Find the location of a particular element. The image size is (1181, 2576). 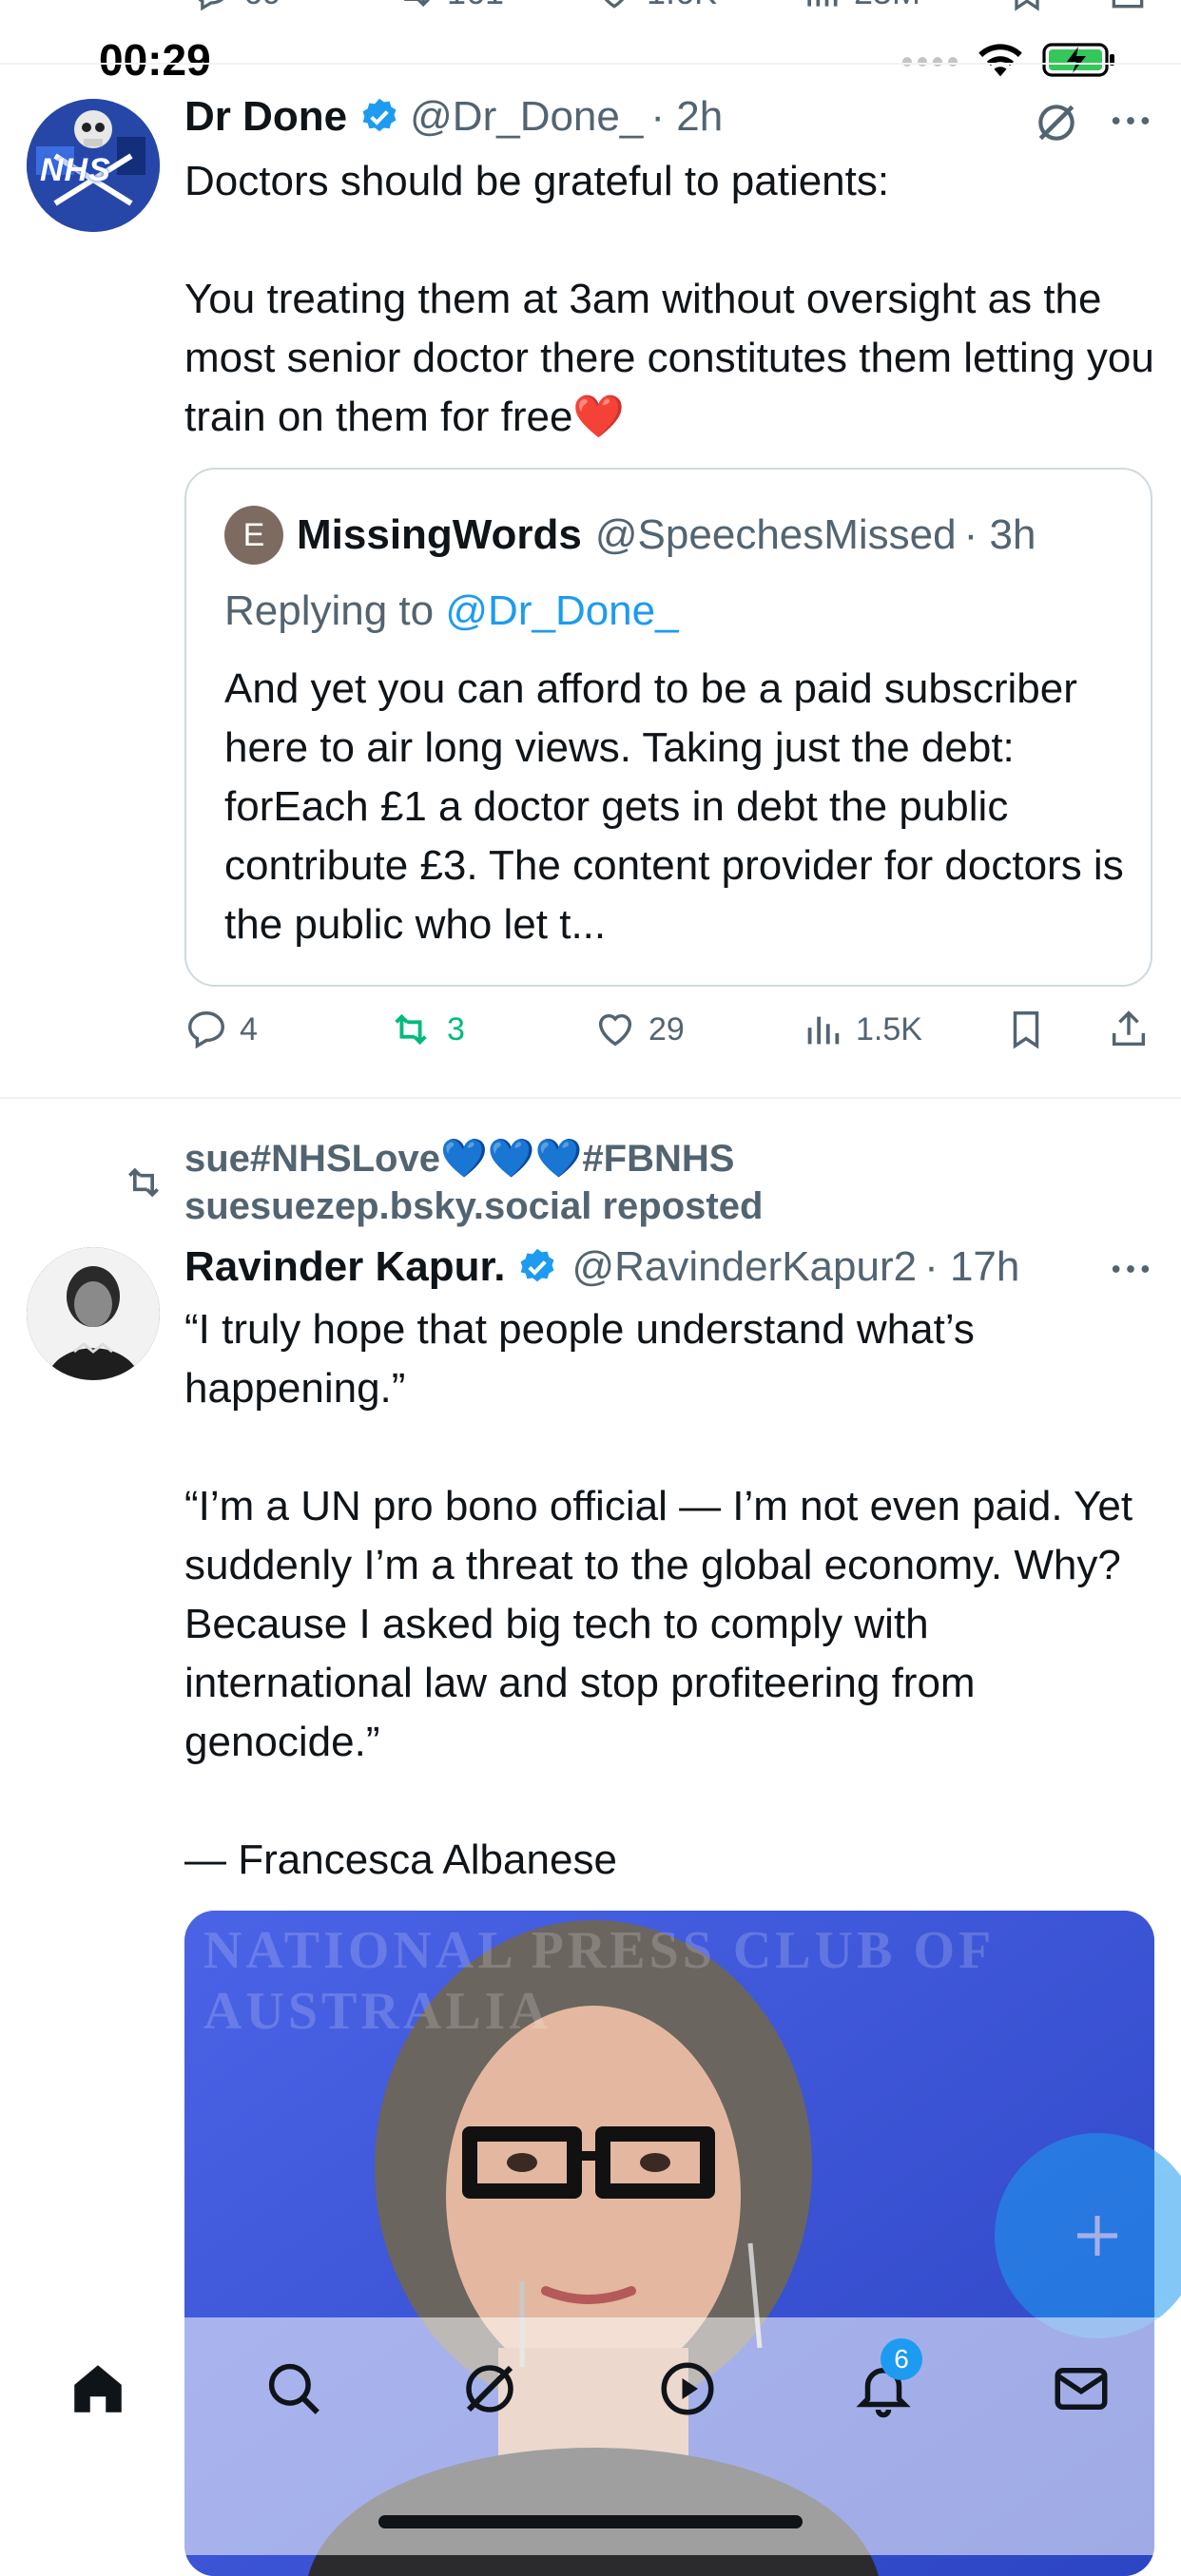

quote-header: E MissingWords @SpeechesMissed · 3h is located at coordinates (630, 535).